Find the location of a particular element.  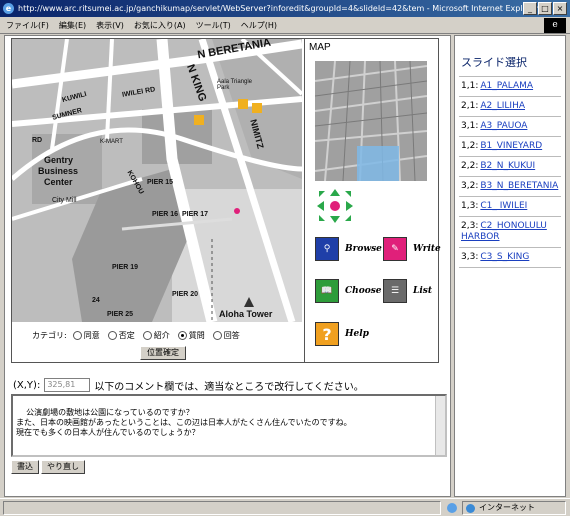

pan-navigation-pad is located at coordinates (335, 207).